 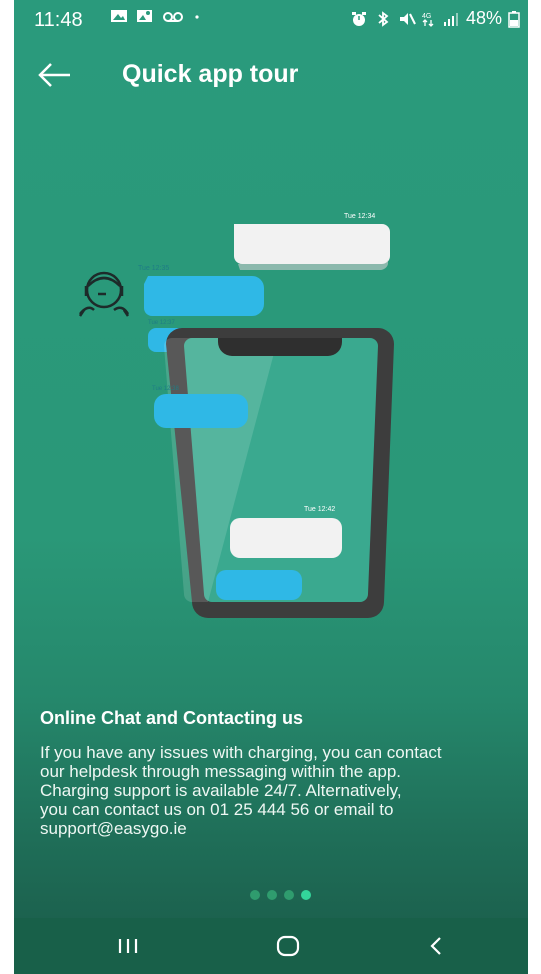 What do you see at coordinates (312, 244) in the screenshot?
I see `chat-bubble-white-top` at bounding box center [312, 244].